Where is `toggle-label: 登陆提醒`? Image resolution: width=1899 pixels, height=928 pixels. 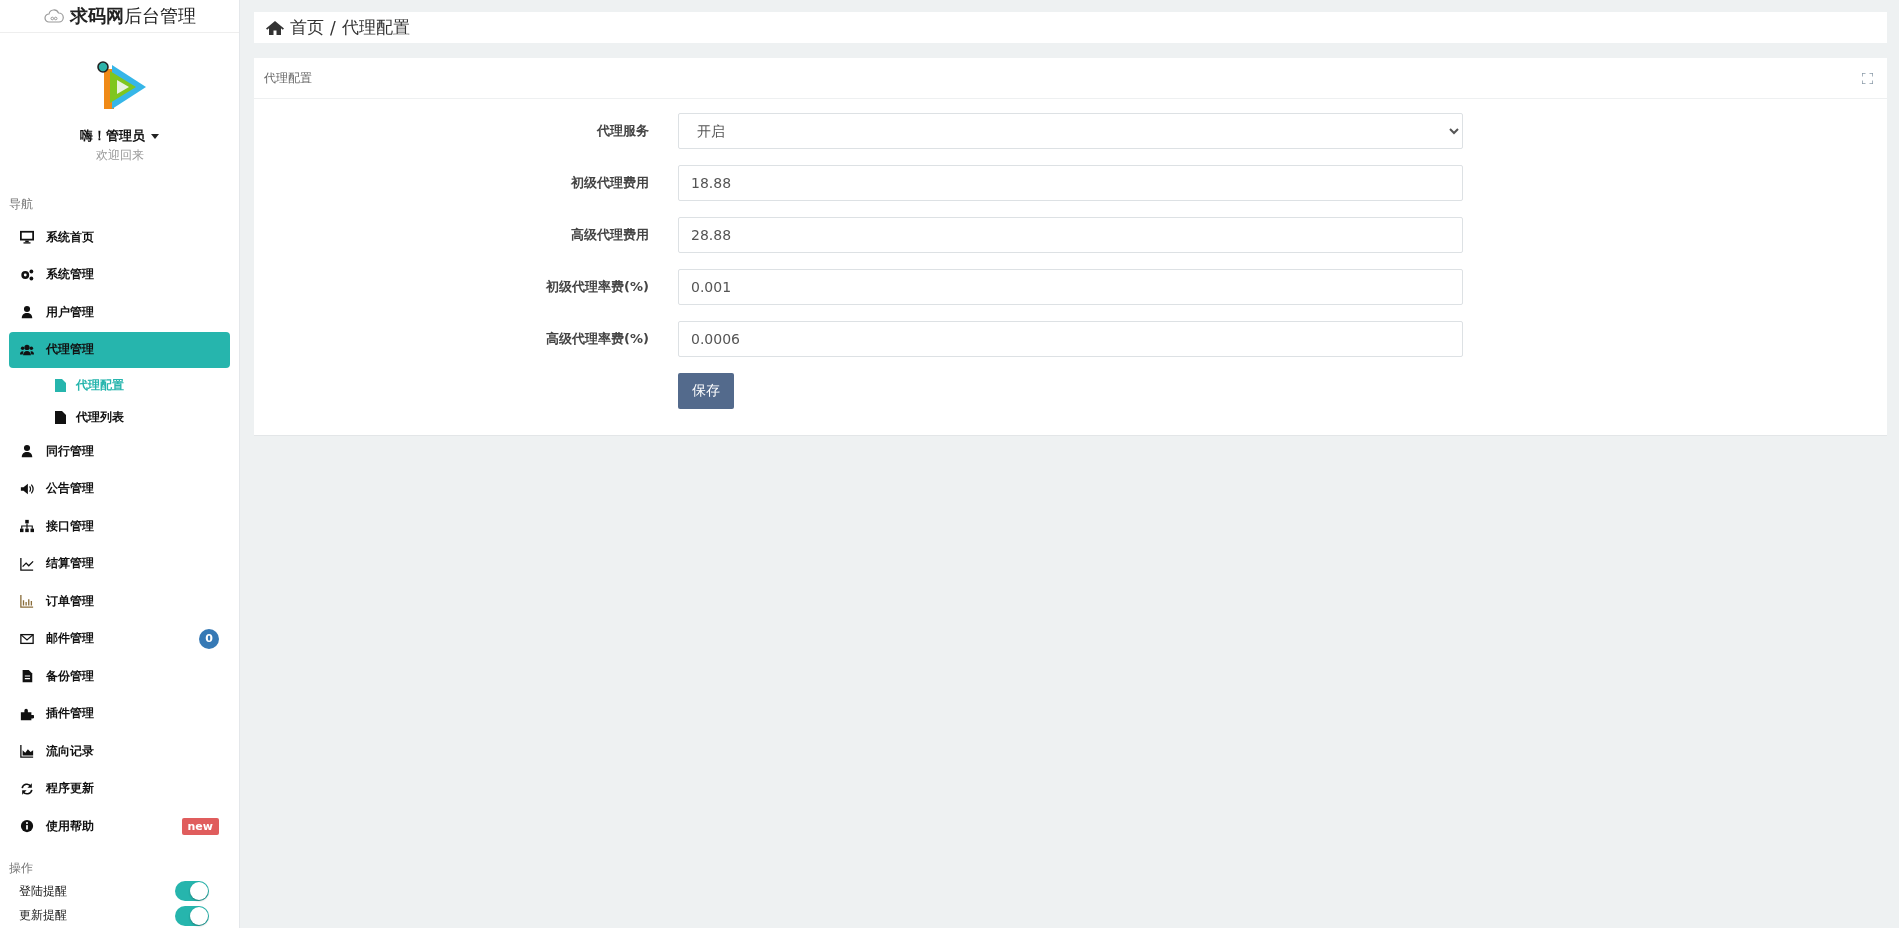 toggle-label: 登陆提醒 is located at coordinates (43, 891).